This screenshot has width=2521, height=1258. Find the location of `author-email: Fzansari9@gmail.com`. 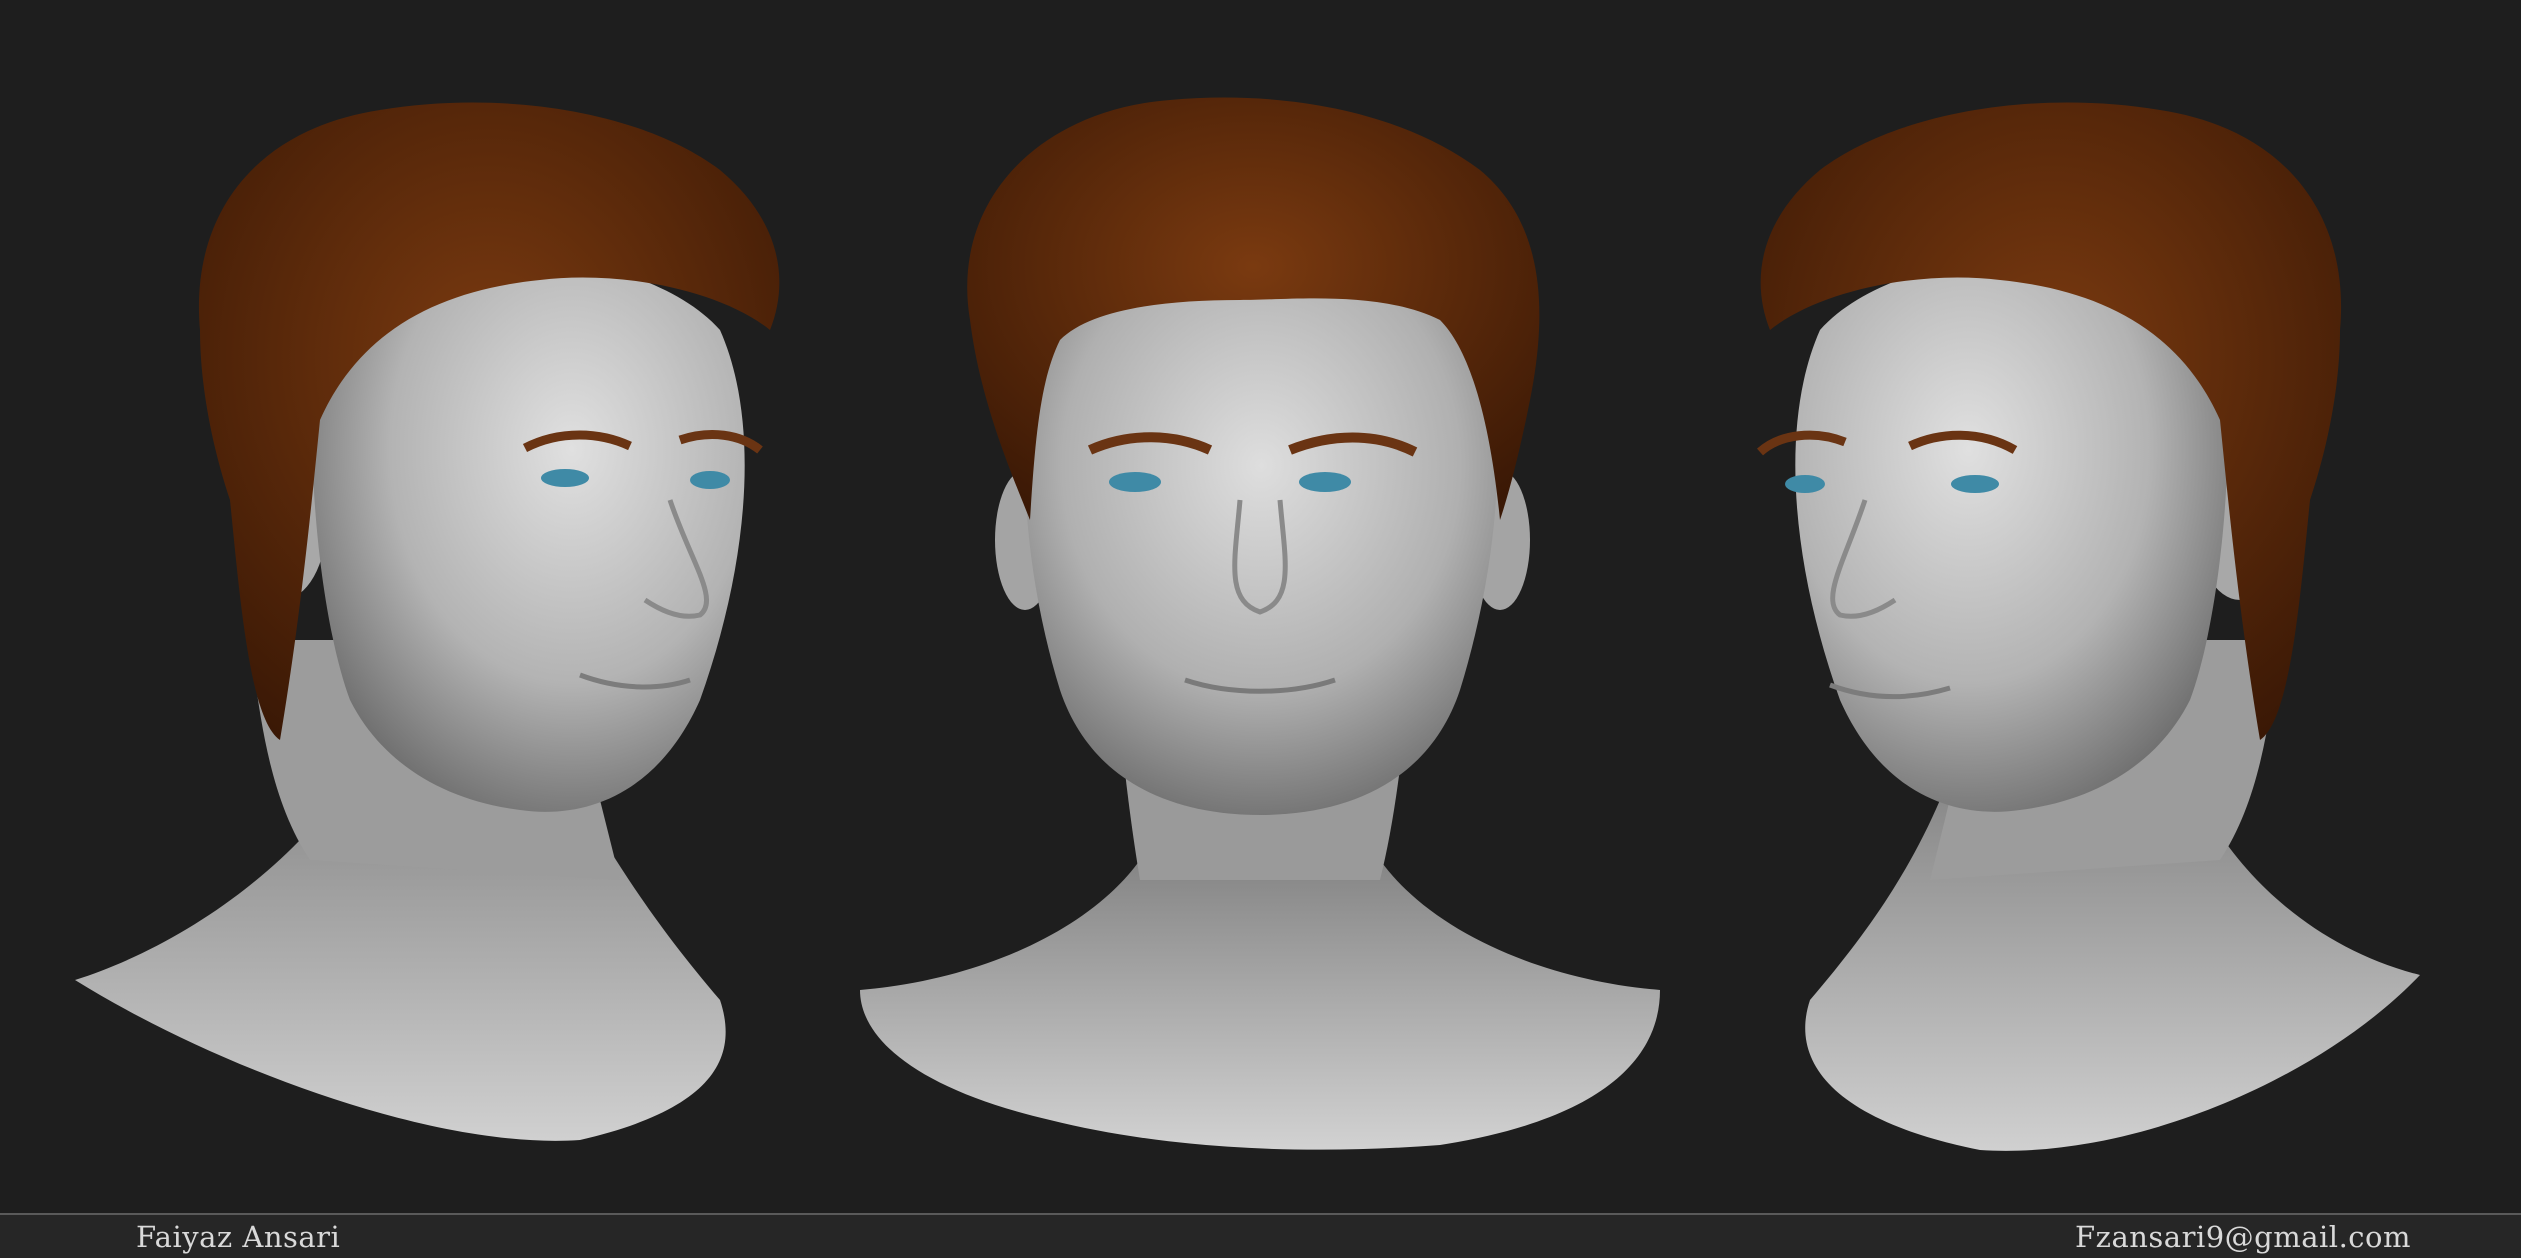

author-email: Fzansari9@gmail.com is located at coordinates (2243, 1237).